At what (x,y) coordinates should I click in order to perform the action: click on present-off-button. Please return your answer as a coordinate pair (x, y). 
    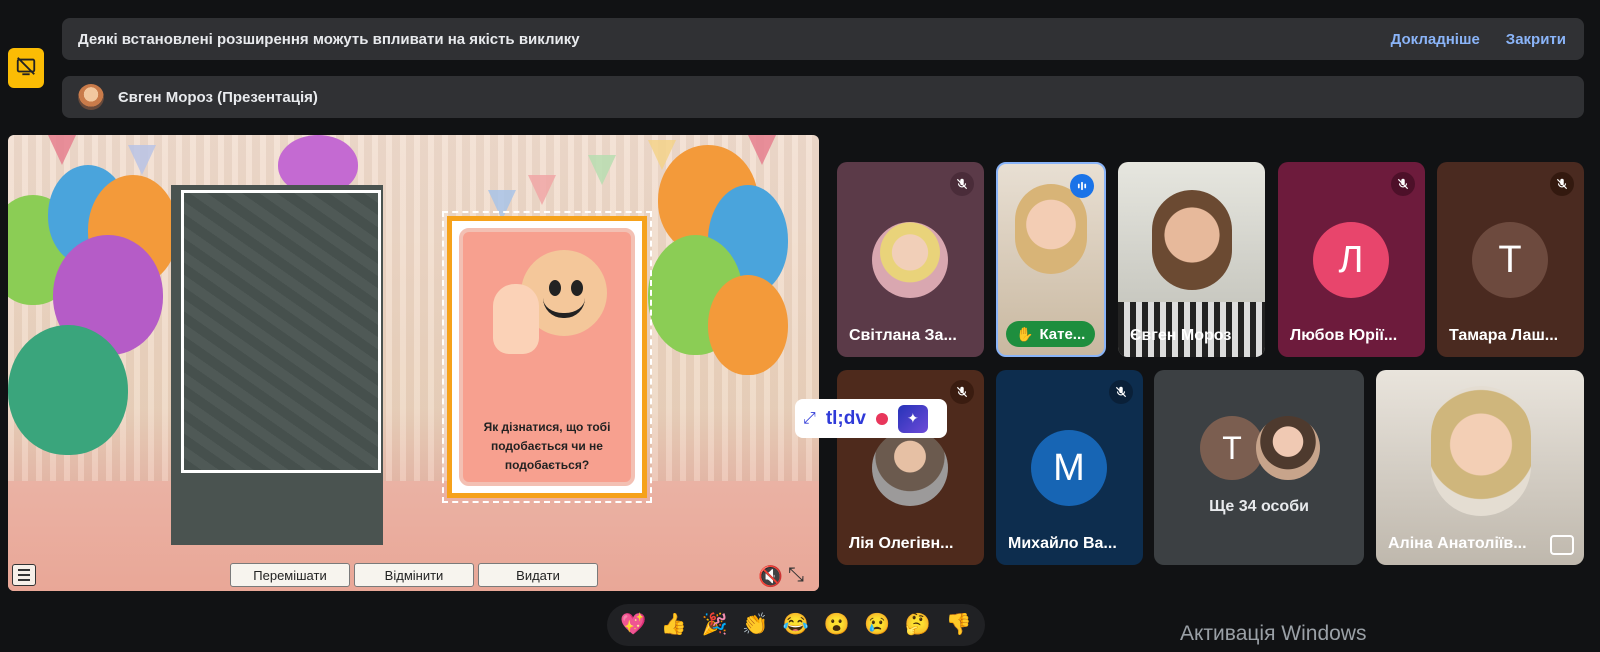
    Looking at the image, I should click on (26, 68).